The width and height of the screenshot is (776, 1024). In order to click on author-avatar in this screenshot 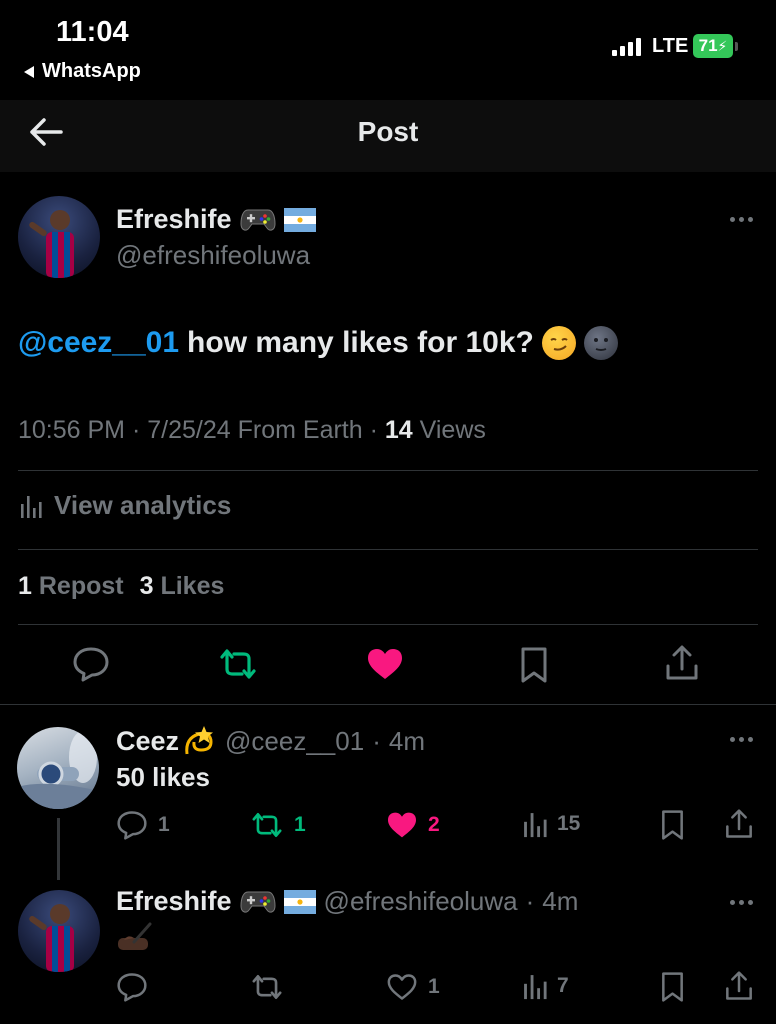, I will do `click(59, 237)`.